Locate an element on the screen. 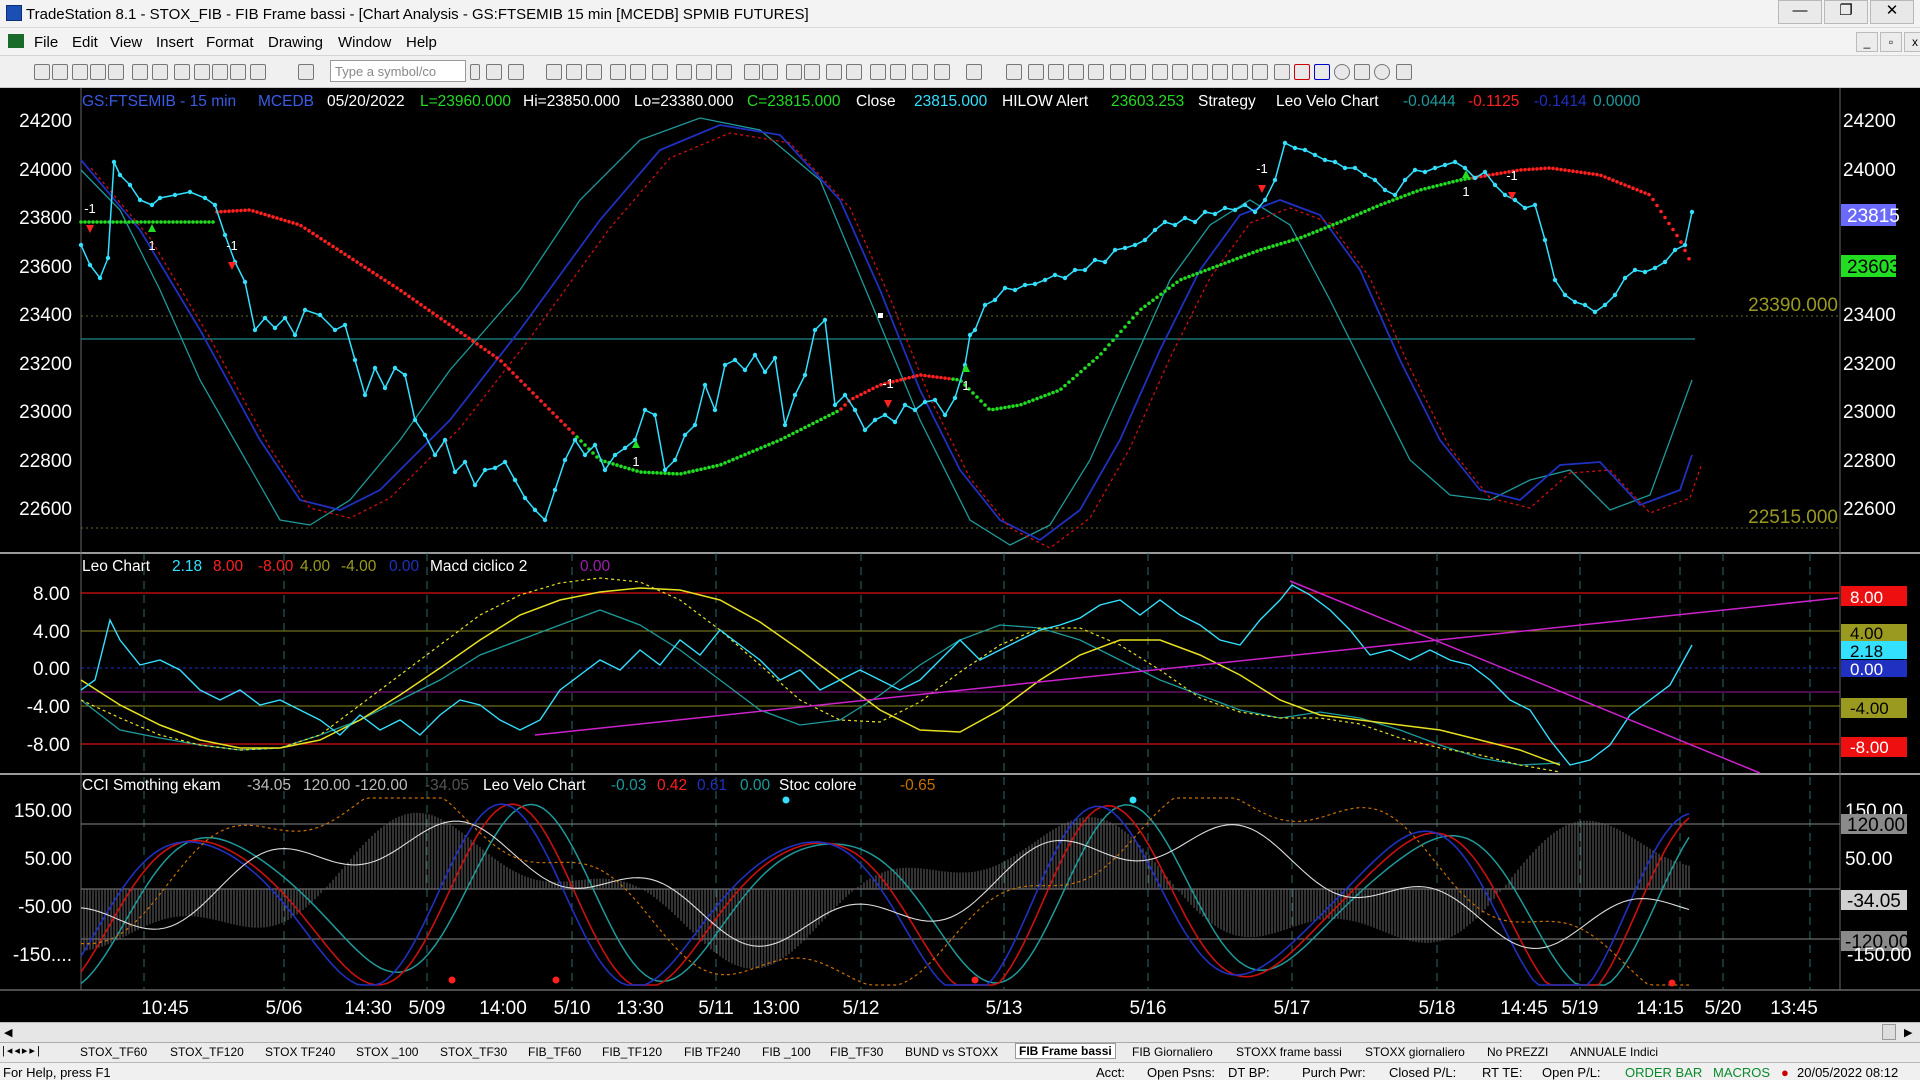  scroll-left-icon is located at coordinates (794, 72).